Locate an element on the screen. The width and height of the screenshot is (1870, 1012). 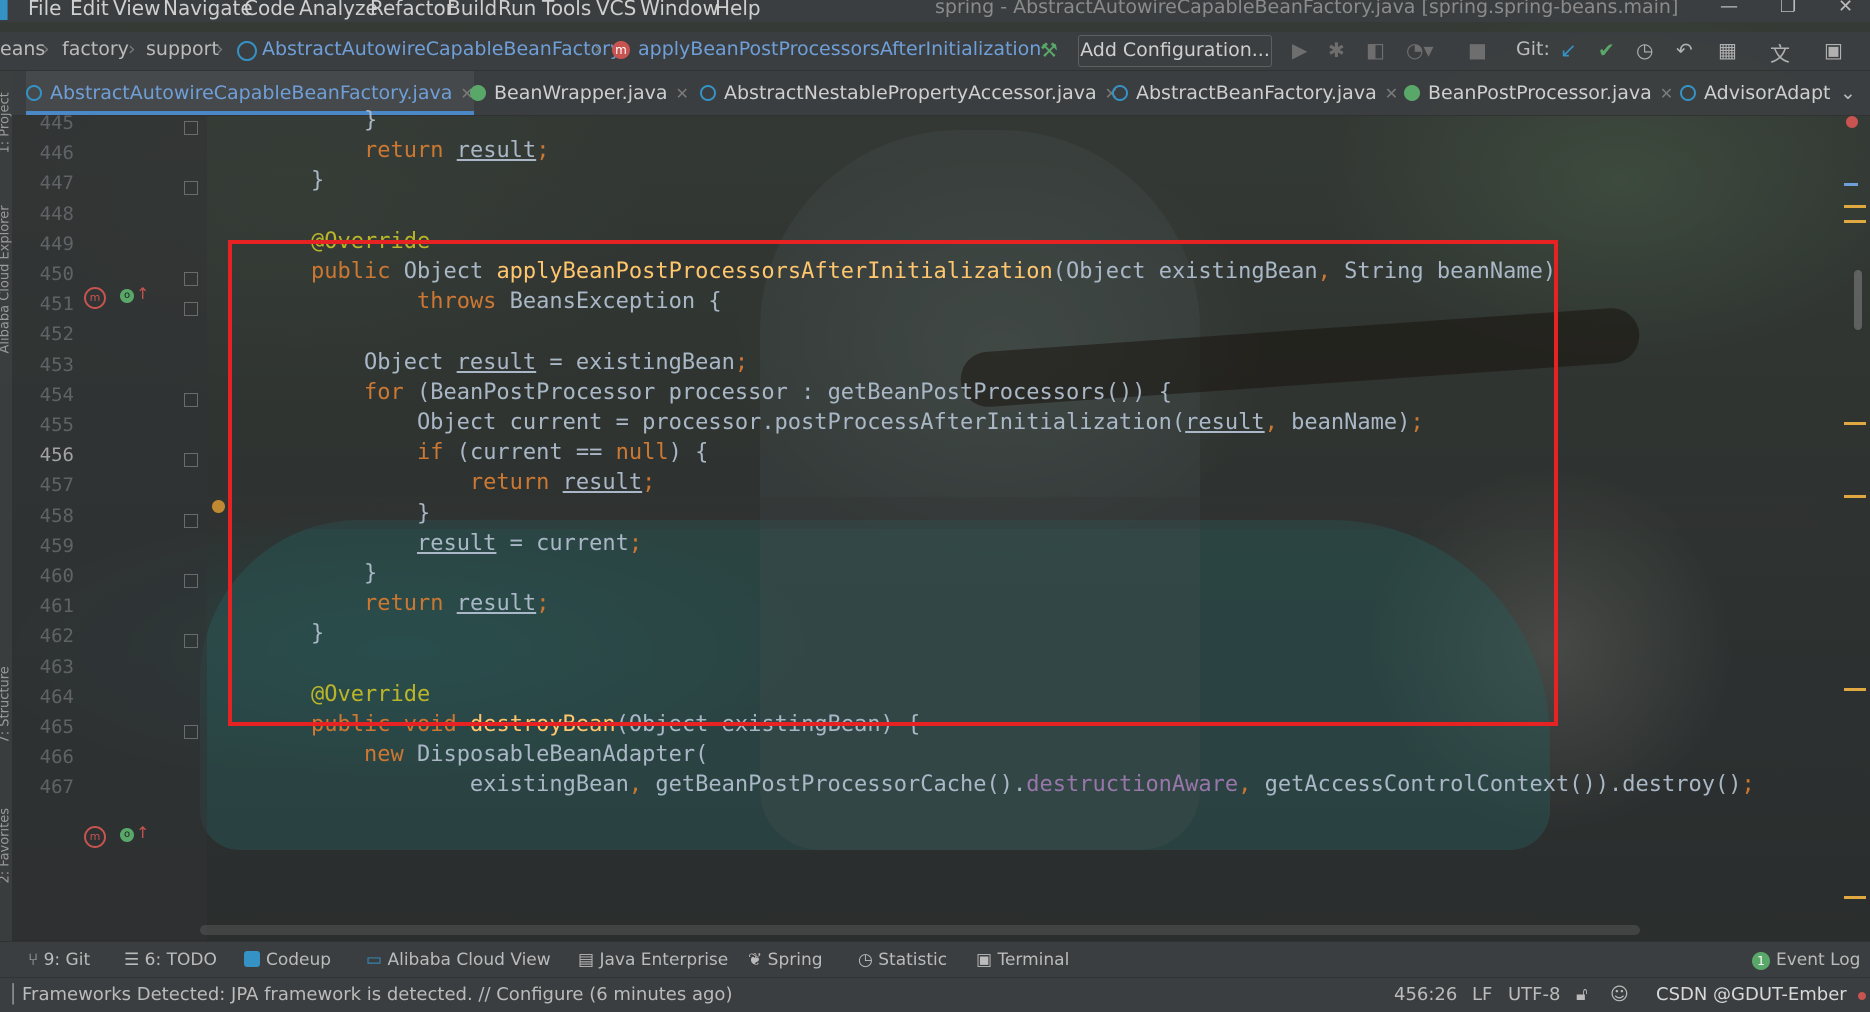
menu-analyze: Analyze is located at coordinates (338, 10).